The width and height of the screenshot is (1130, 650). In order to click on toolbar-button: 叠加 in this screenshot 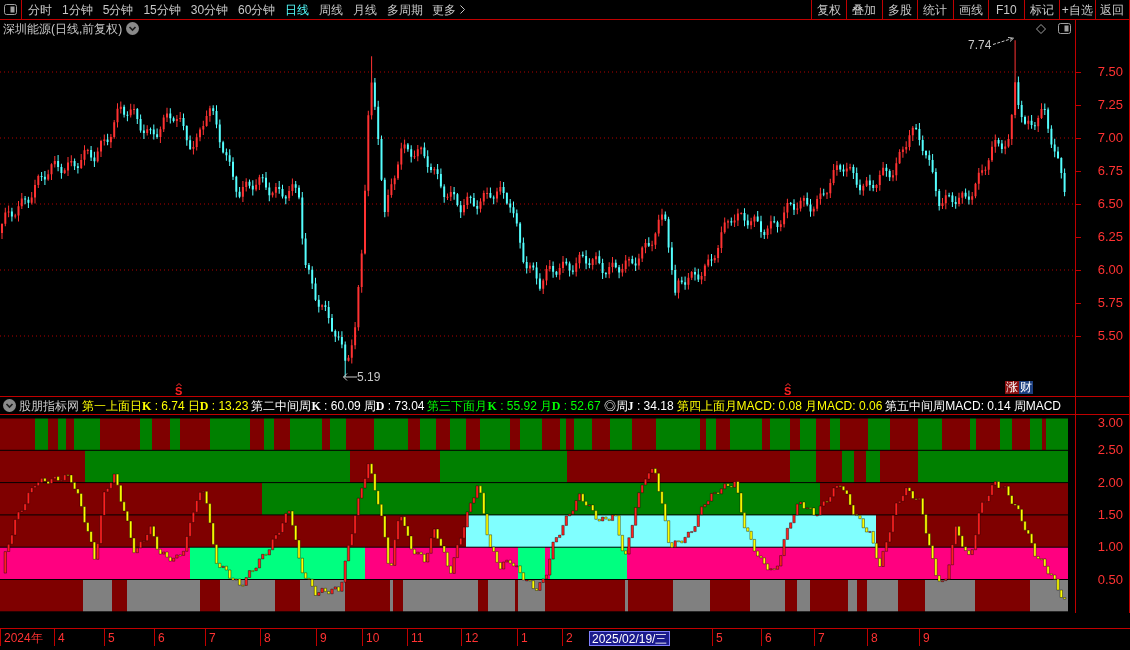, I will do `click(864, 9)`.